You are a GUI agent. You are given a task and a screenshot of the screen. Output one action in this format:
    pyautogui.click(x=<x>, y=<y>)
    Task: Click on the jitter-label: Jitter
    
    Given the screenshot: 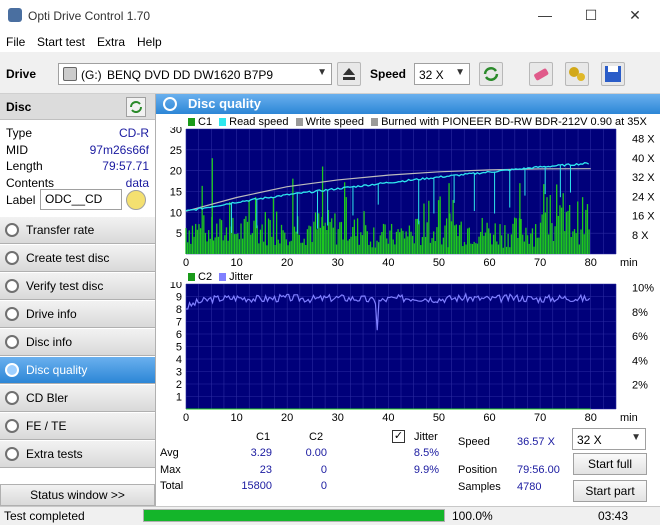 What is the action you would take?
    pyautogui.click(x=426, y=437)
    